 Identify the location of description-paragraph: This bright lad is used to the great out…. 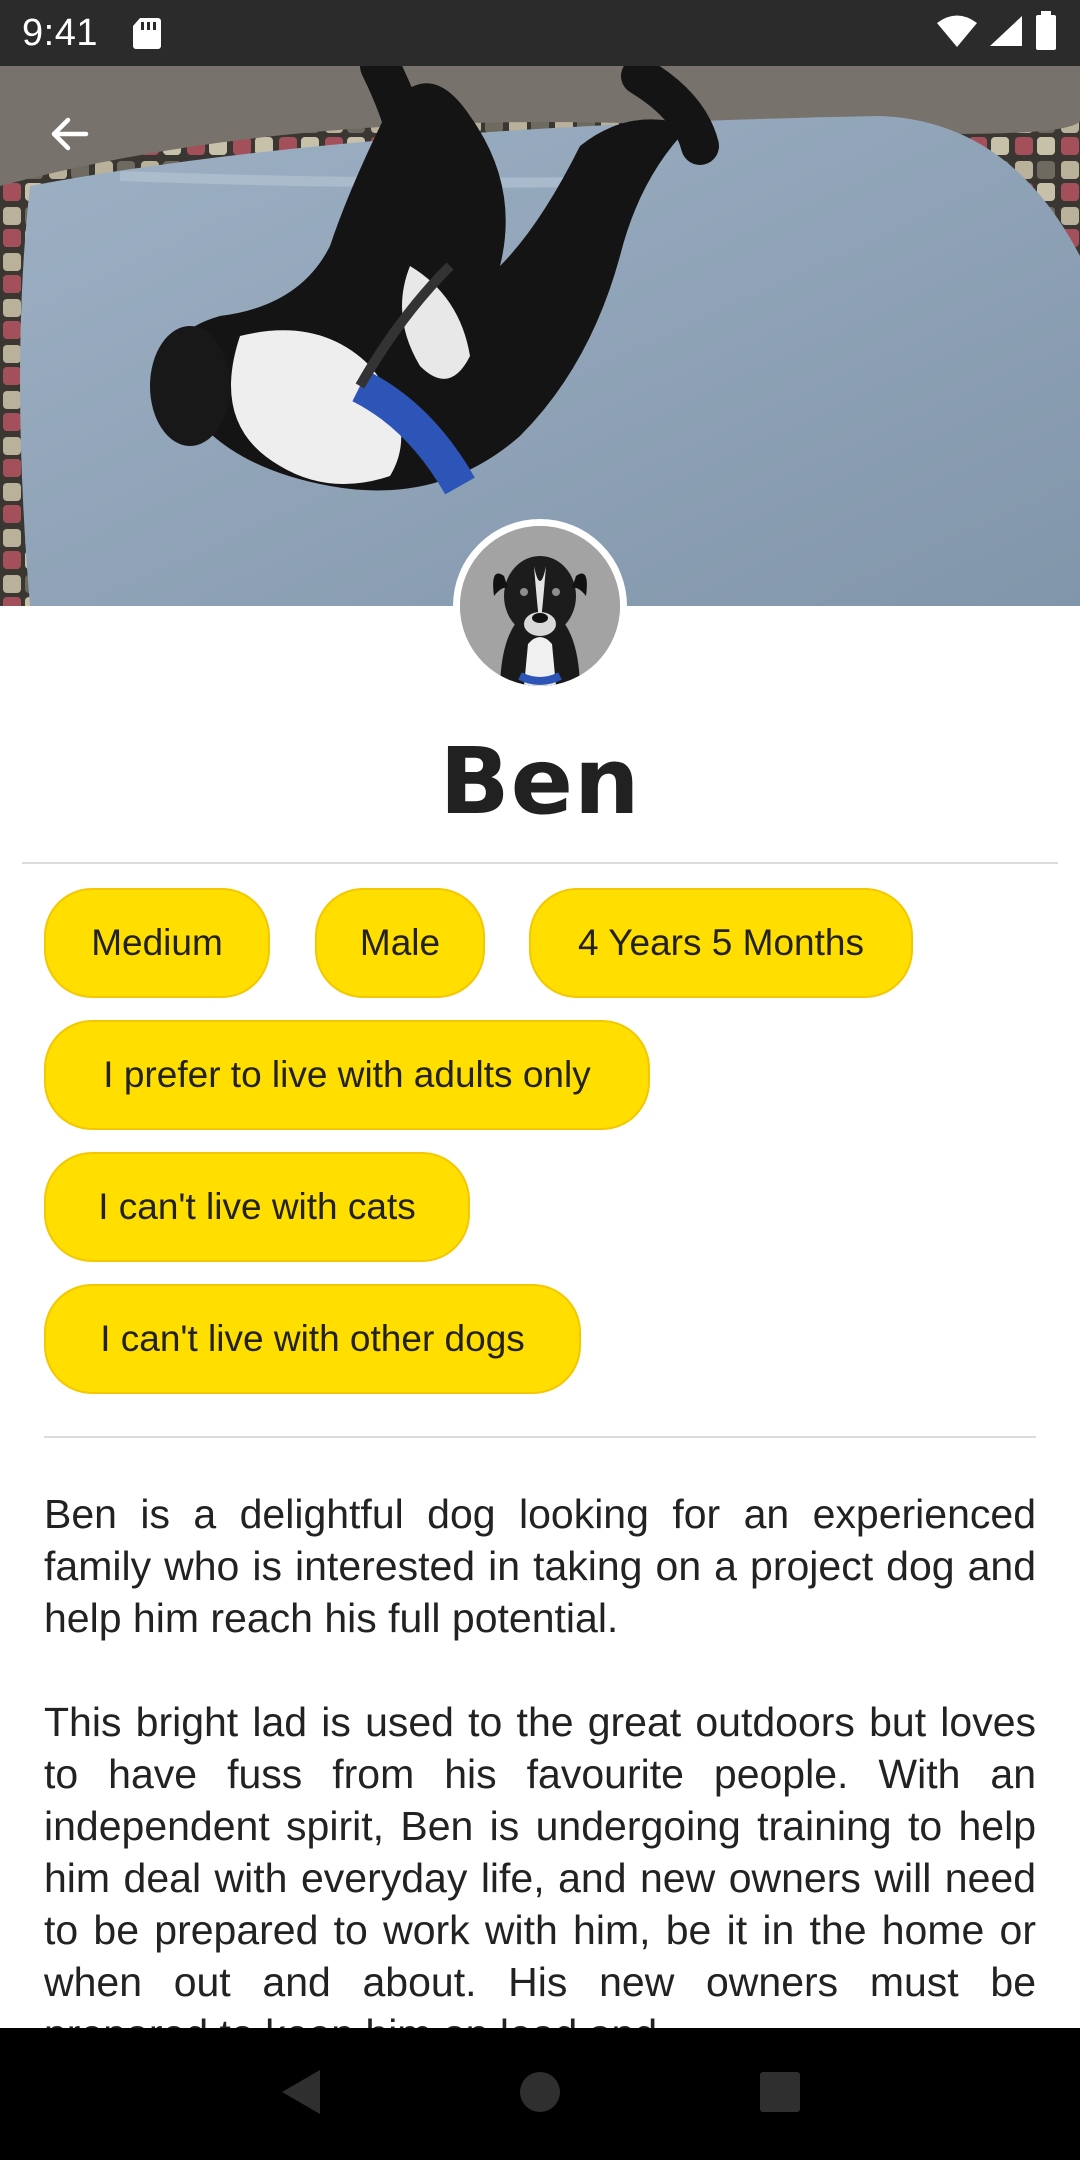
(540, 1863).